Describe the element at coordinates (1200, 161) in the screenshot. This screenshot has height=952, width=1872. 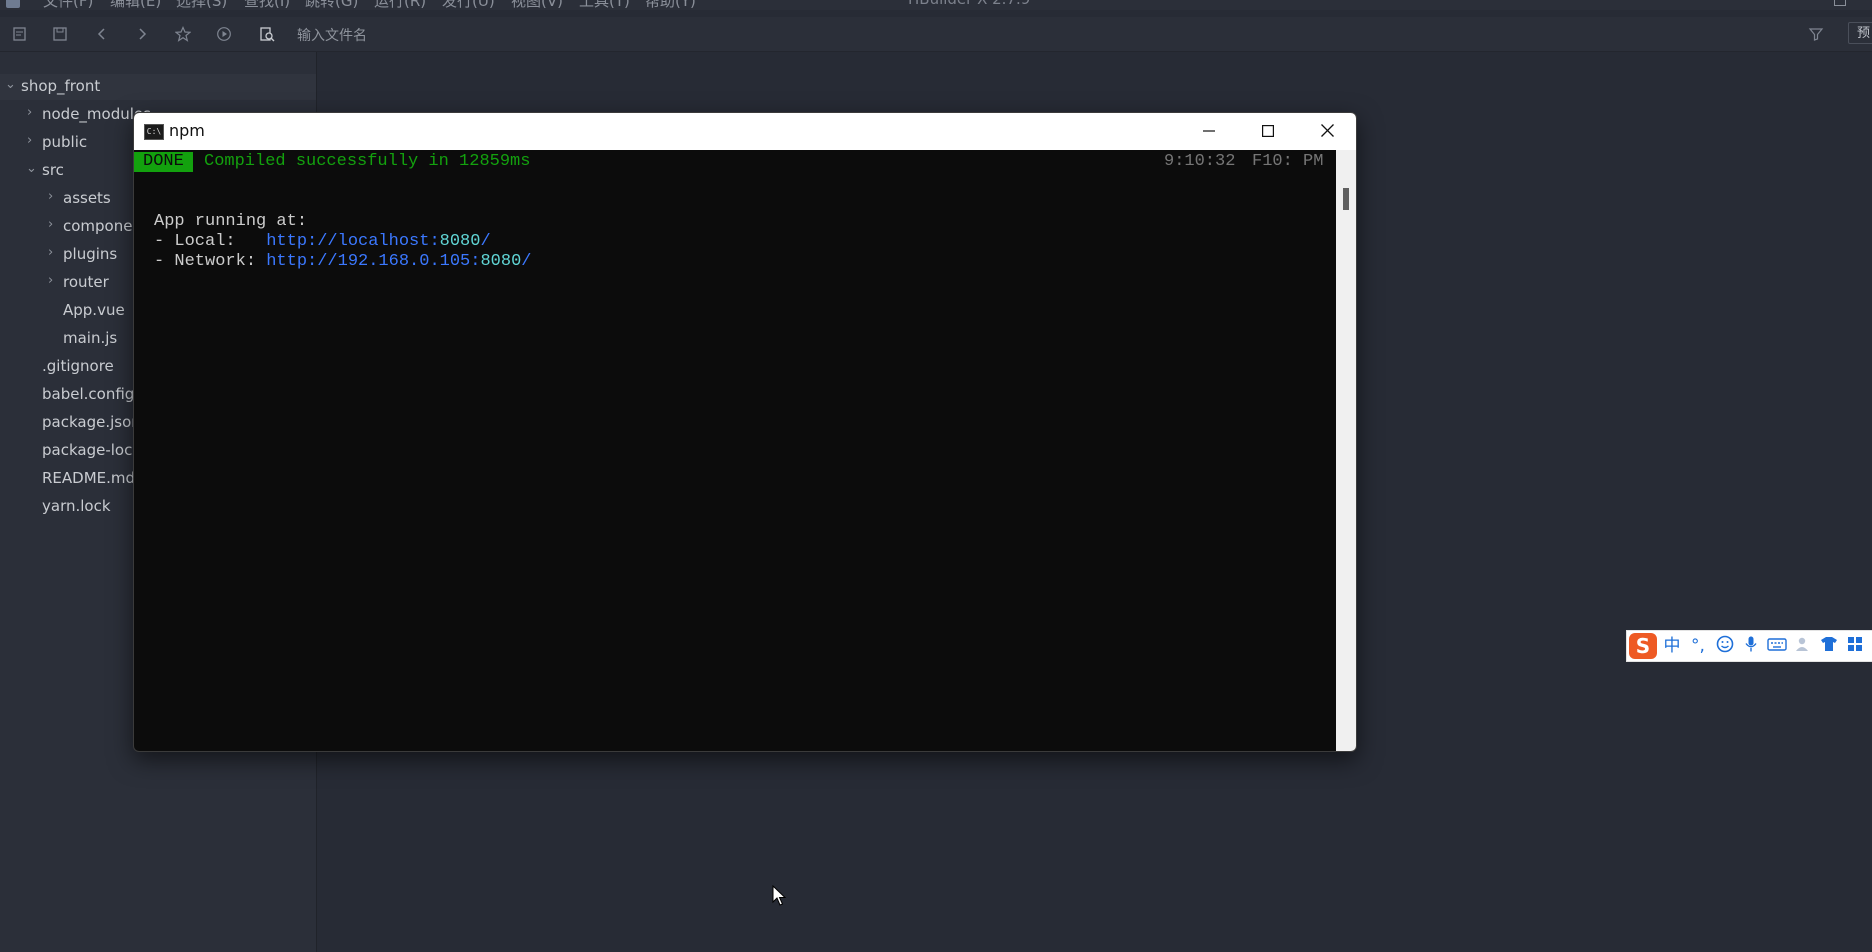
I see `compile-time: 9:10:32` at that location.